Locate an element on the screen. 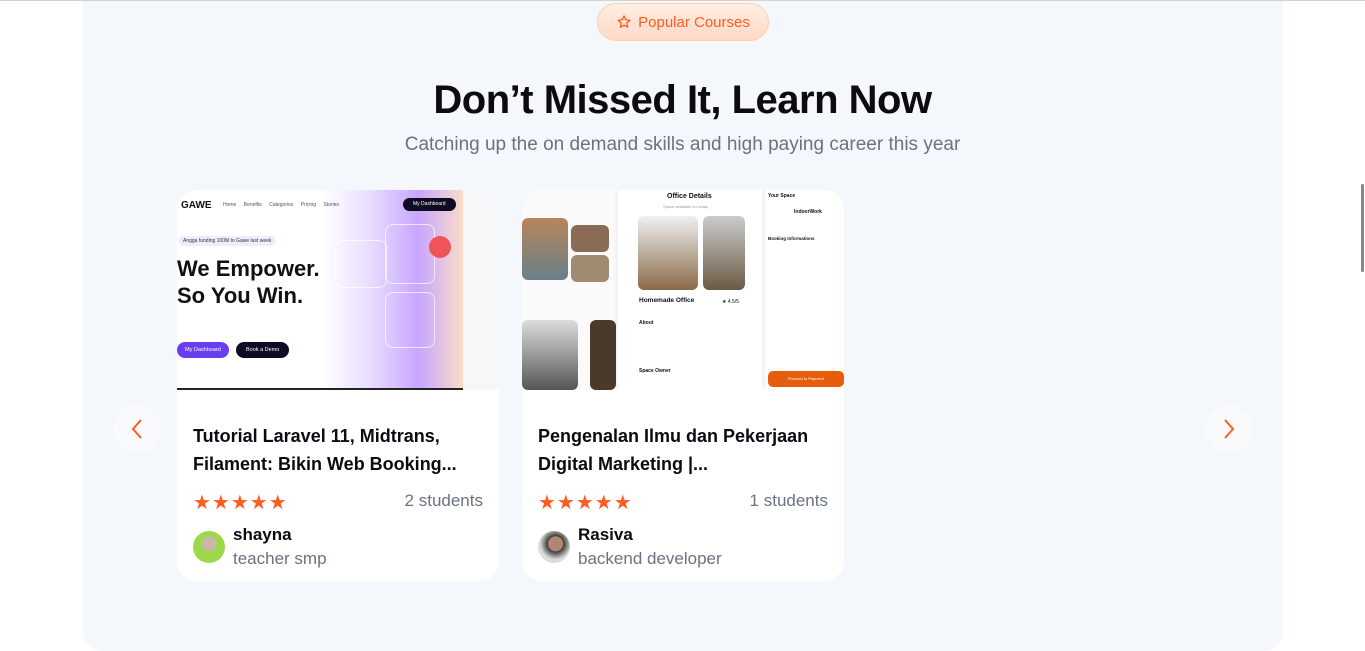  next-button is located at coordinates (1229, 429).